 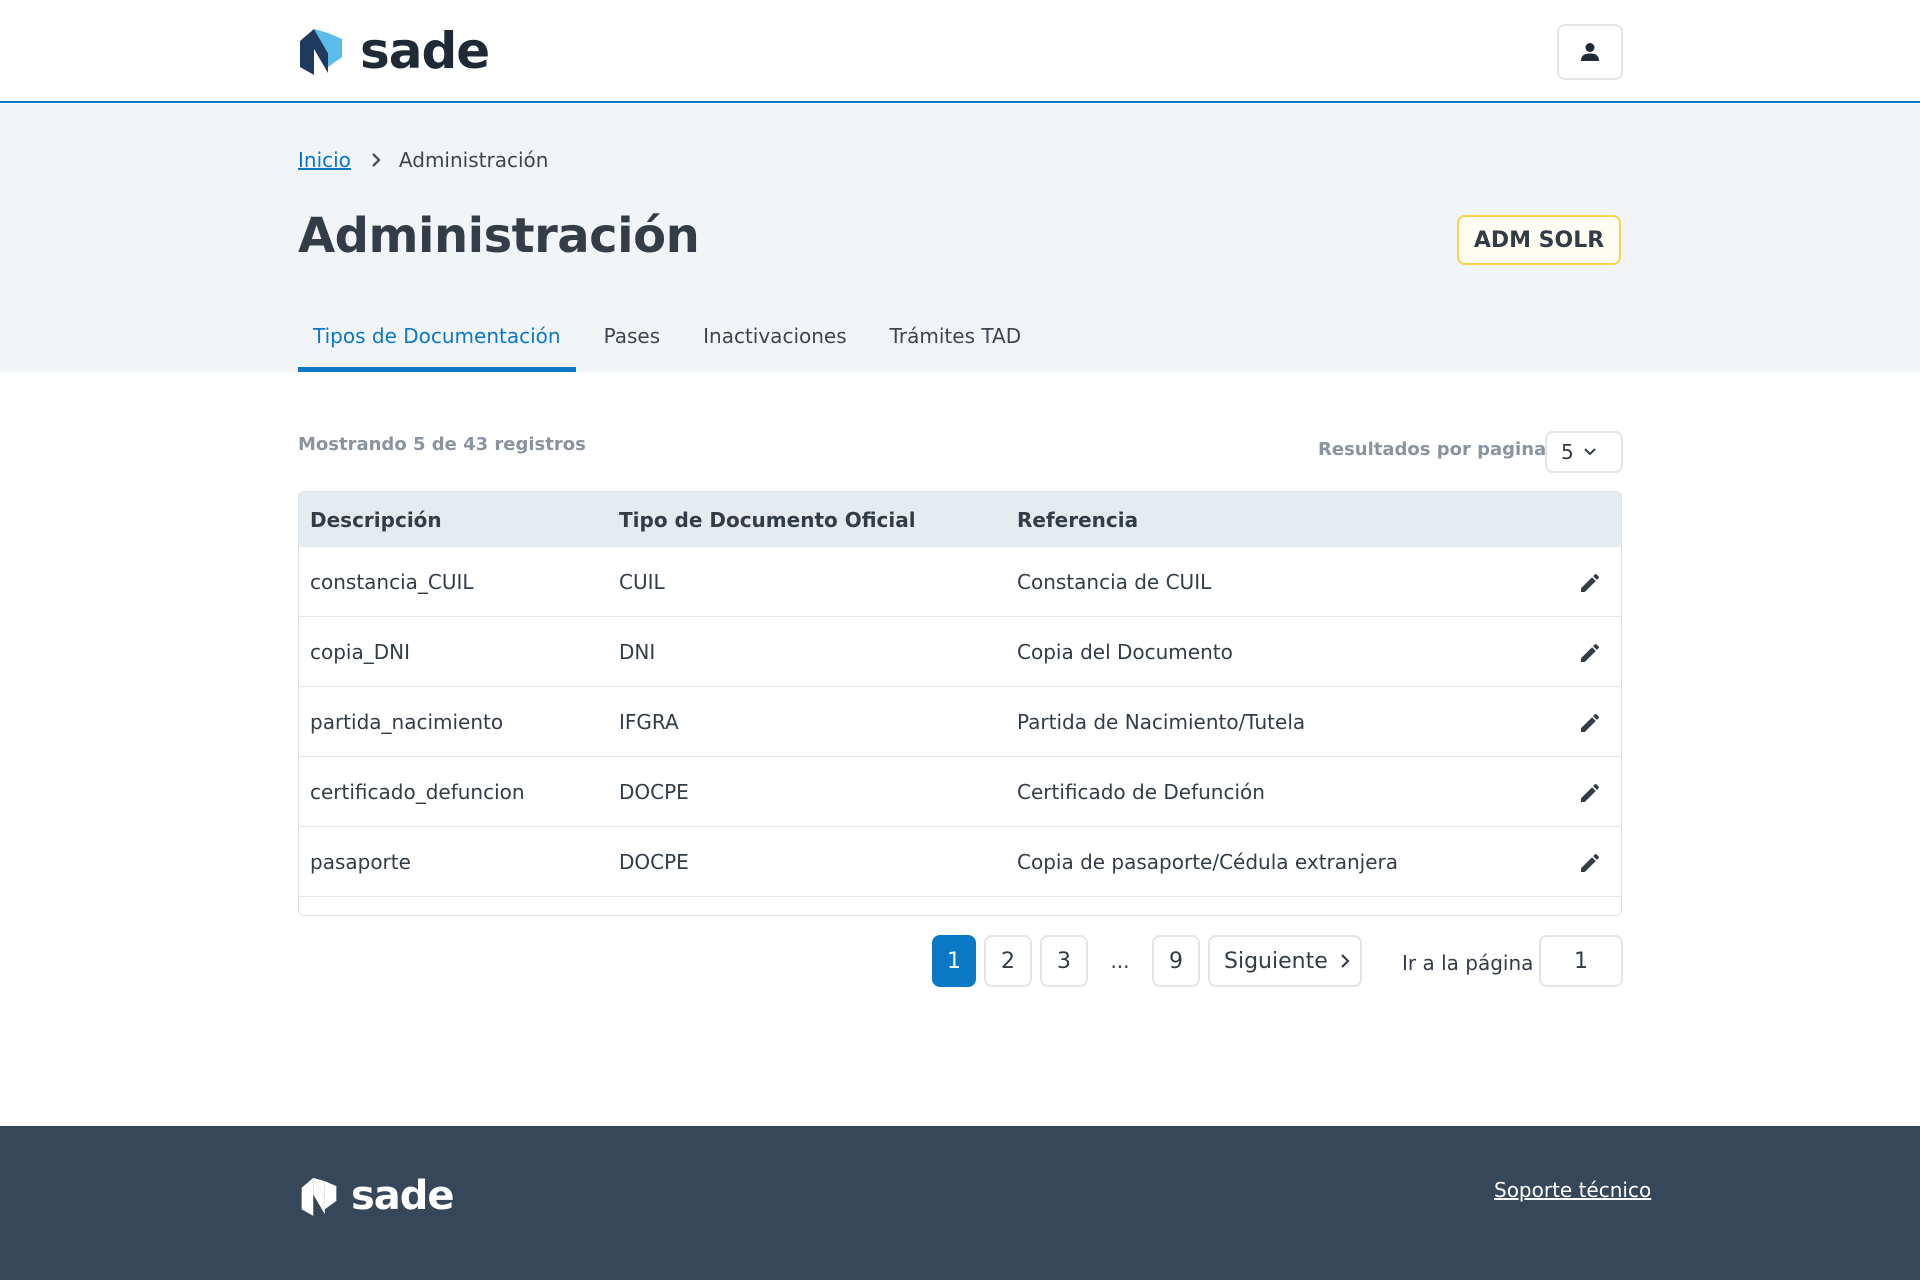 I want to click on top-header: sade, so click(x=960, y=51).